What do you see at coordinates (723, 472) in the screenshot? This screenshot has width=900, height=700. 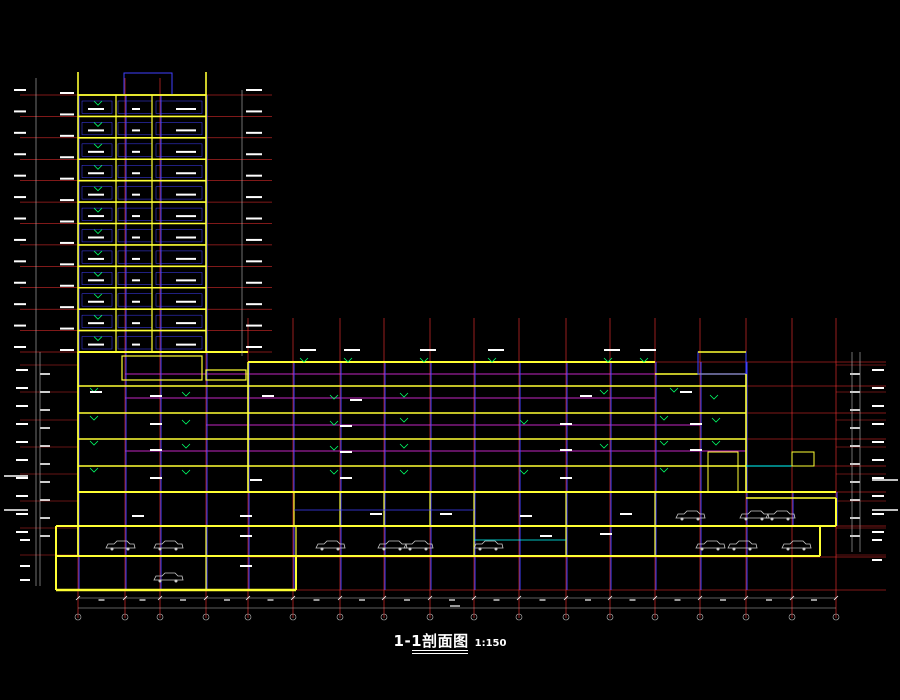 I see `entrance-lobby` at bounding box center [723, 472].